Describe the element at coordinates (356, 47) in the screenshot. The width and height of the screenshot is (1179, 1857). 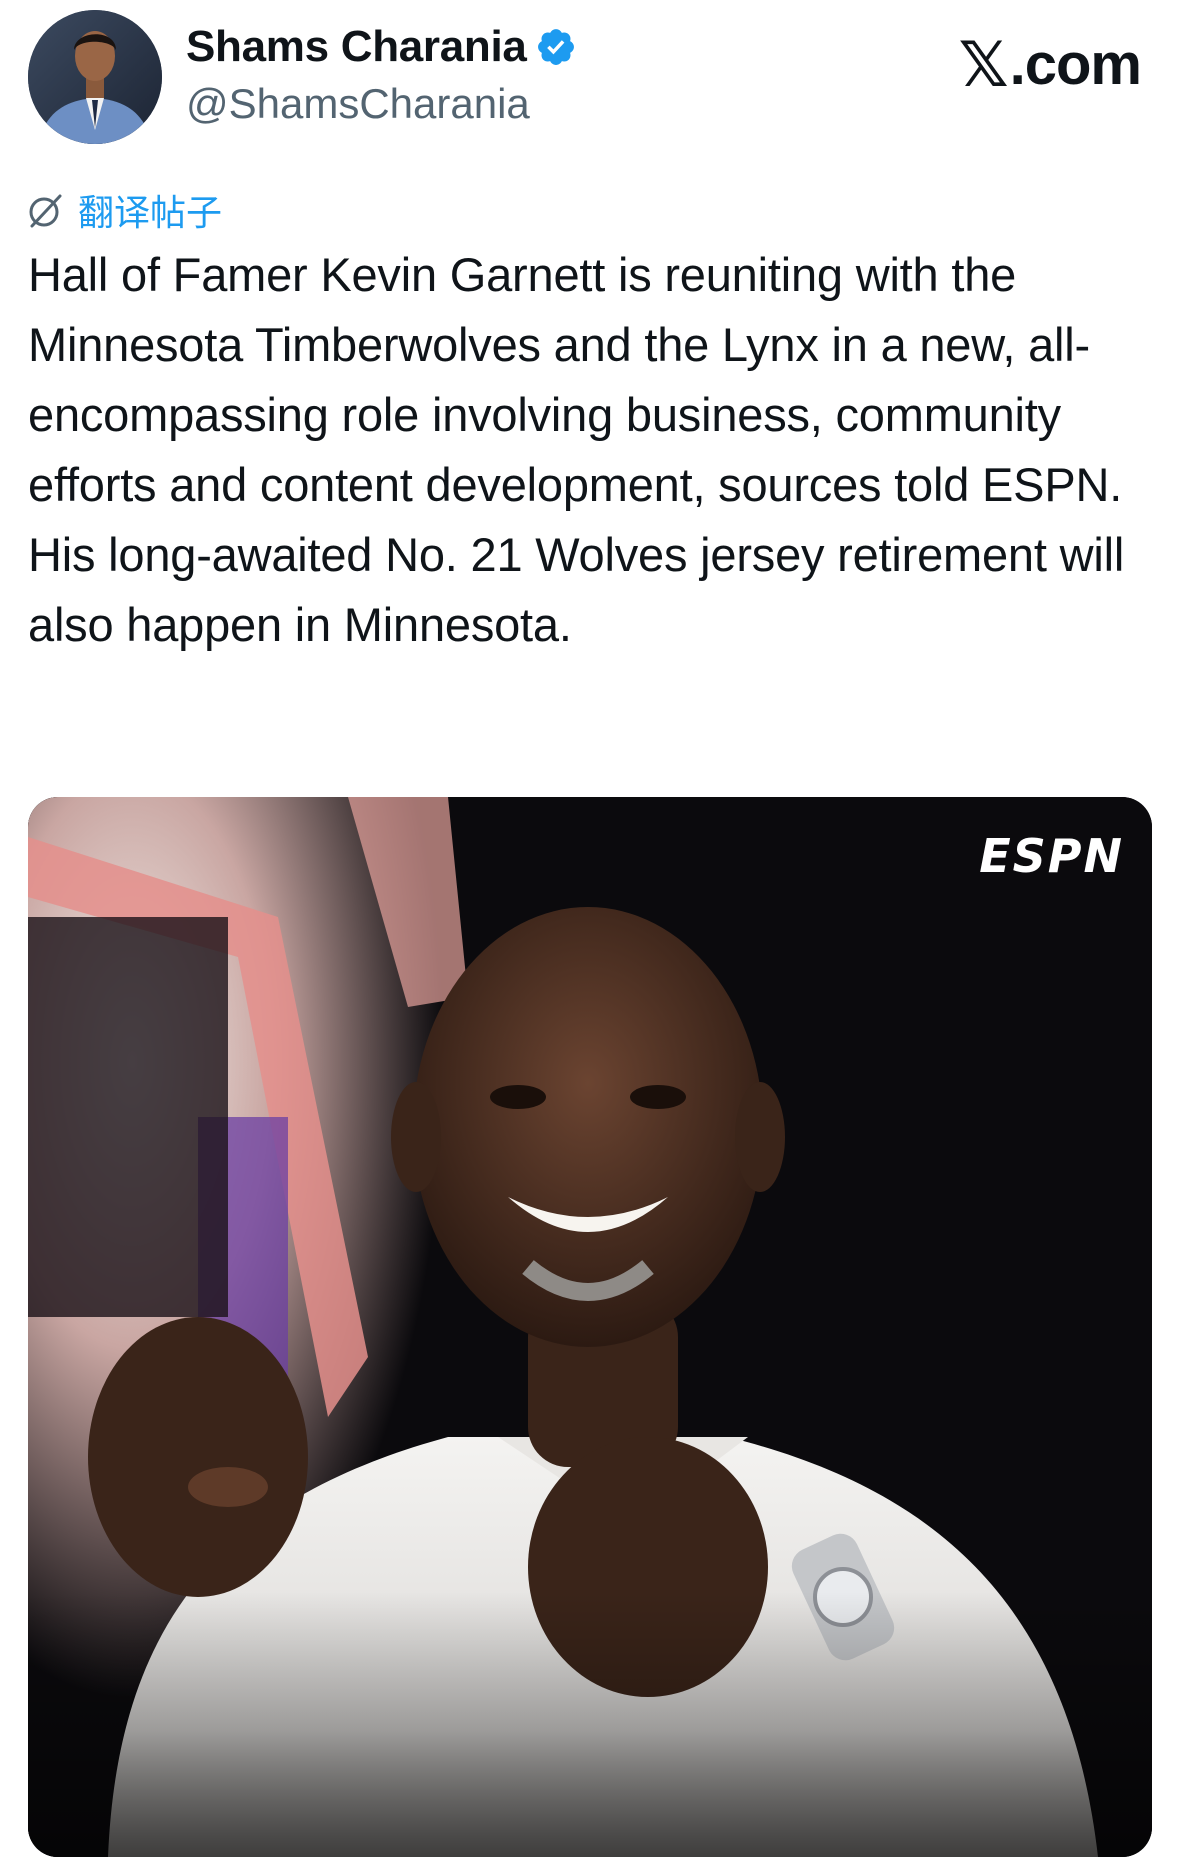
I see `author-name: Shams Charania` at that location.